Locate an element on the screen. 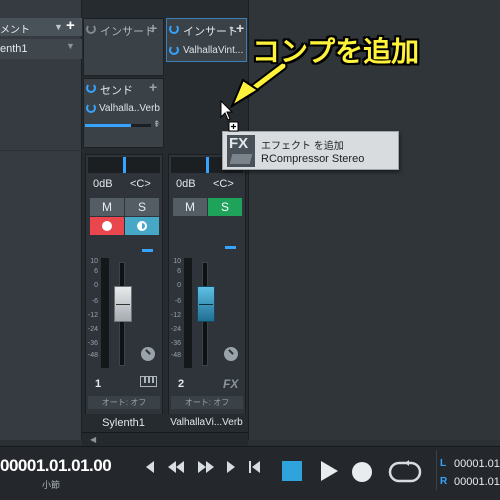 The width and height of the screenshot is (500, 500). record-icon is located at coordinates (107, 226).